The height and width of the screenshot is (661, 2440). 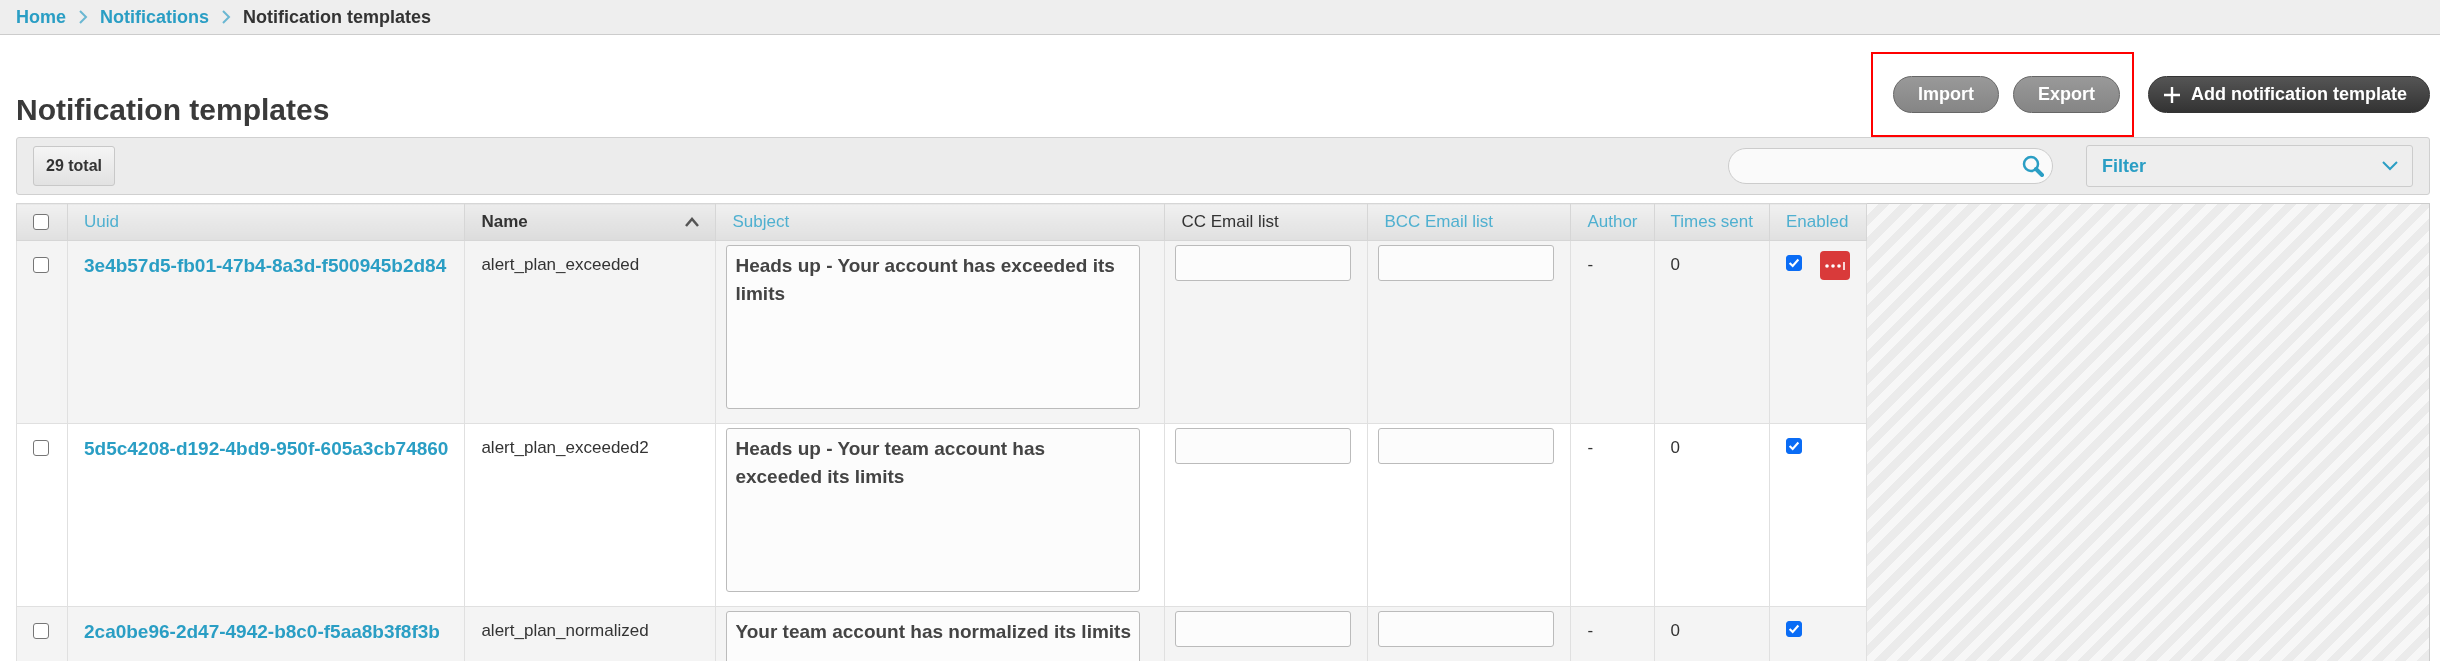 I want to click on add-button: Add notification template, so click(x=2289, y=94).